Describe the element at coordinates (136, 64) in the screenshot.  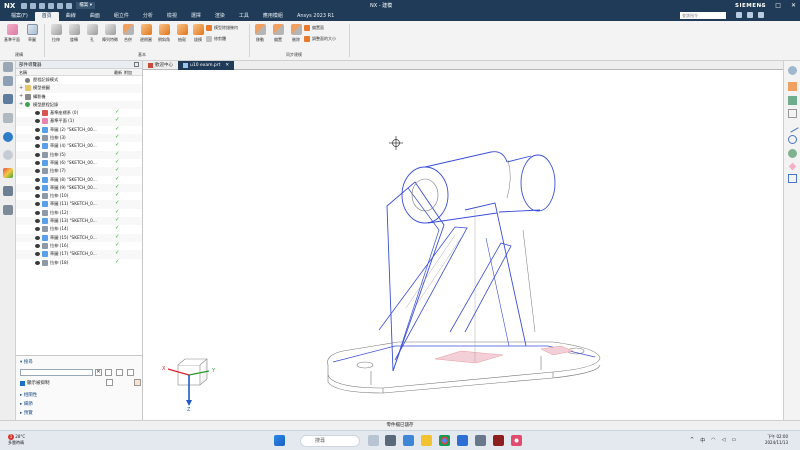
I see `maximize-panel-icon` at that location.